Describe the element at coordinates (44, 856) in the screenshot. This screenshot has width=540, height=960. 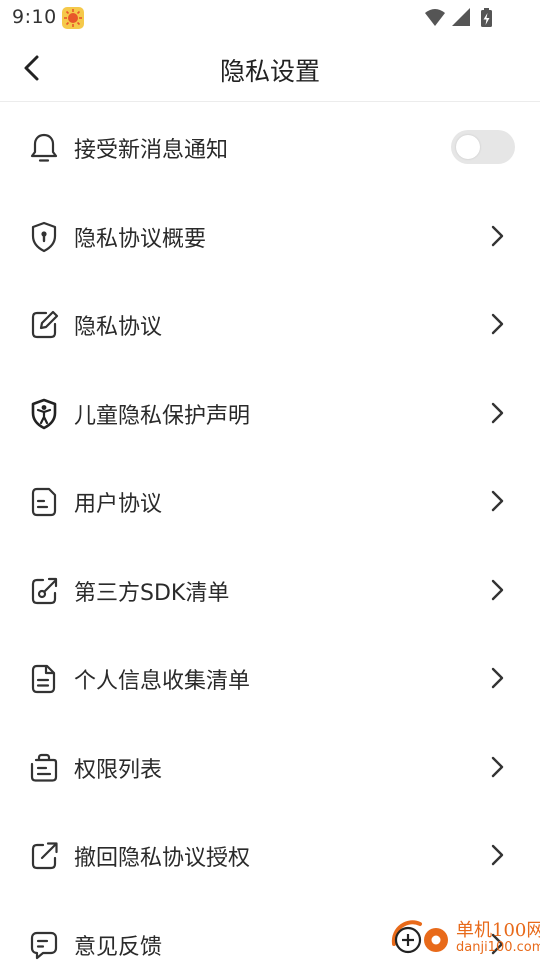
I see `revoke-arrow-icon` at that location.